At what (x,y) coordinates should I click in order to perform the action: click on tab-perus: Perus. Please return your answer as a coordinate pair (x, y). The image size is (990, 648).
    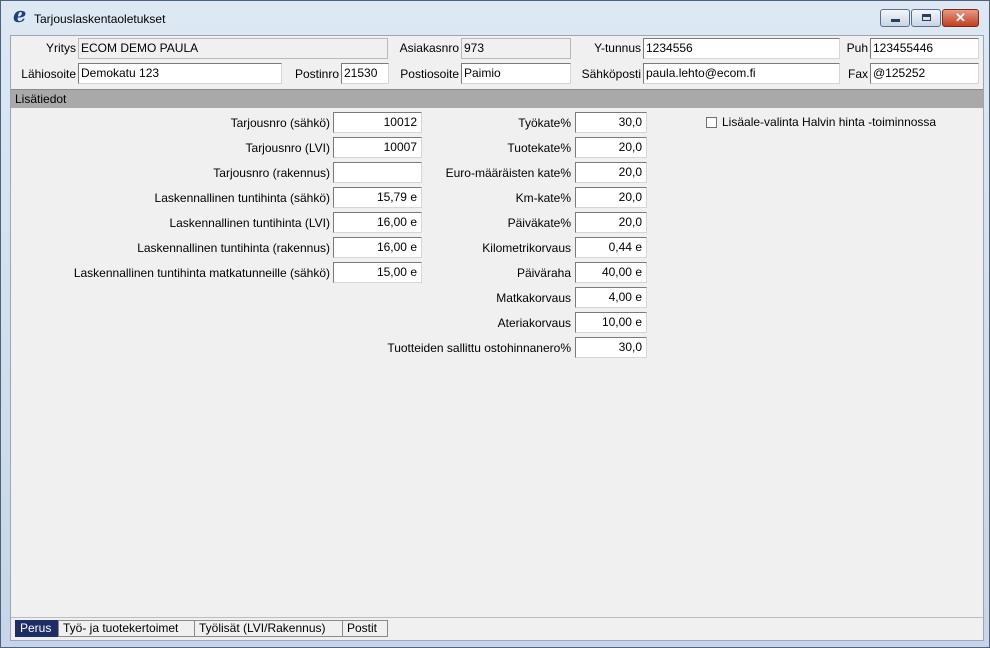
    Looking at the image, I should click on (37, 628).